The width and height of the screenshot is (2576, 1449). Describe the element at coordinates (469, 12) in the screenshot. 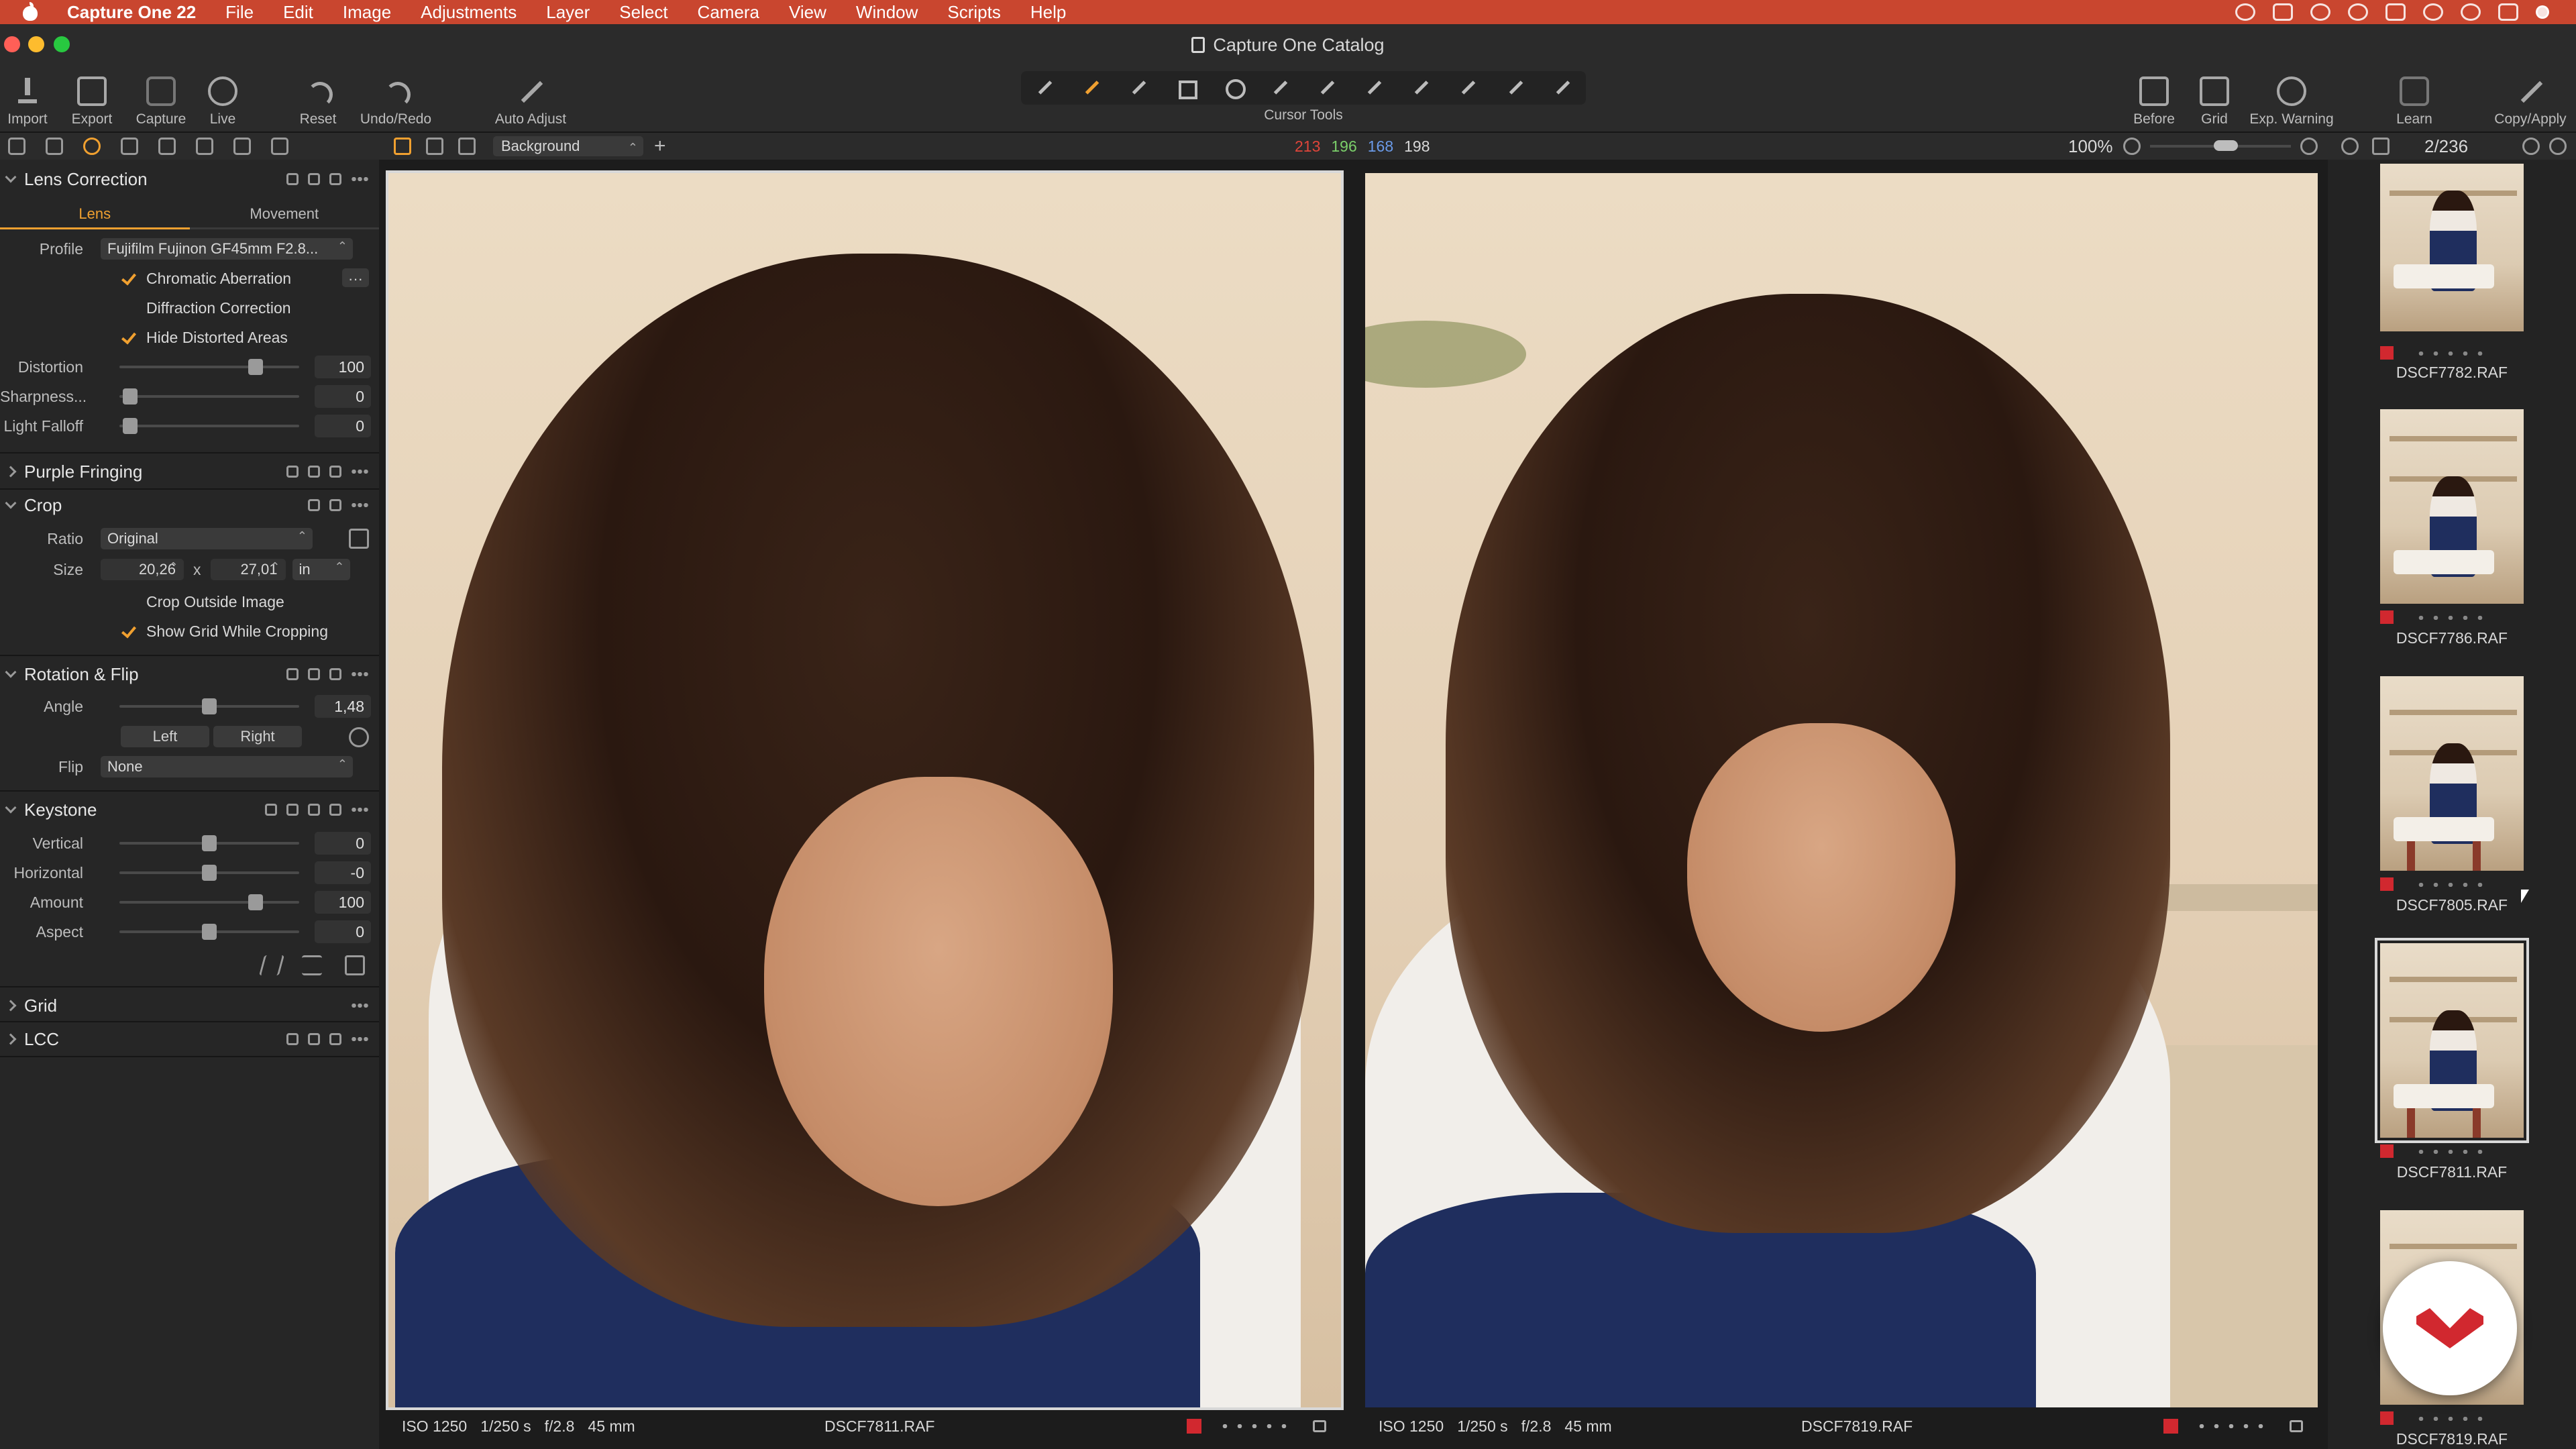

I see `menu-adjustments: Adjustments` at that location.